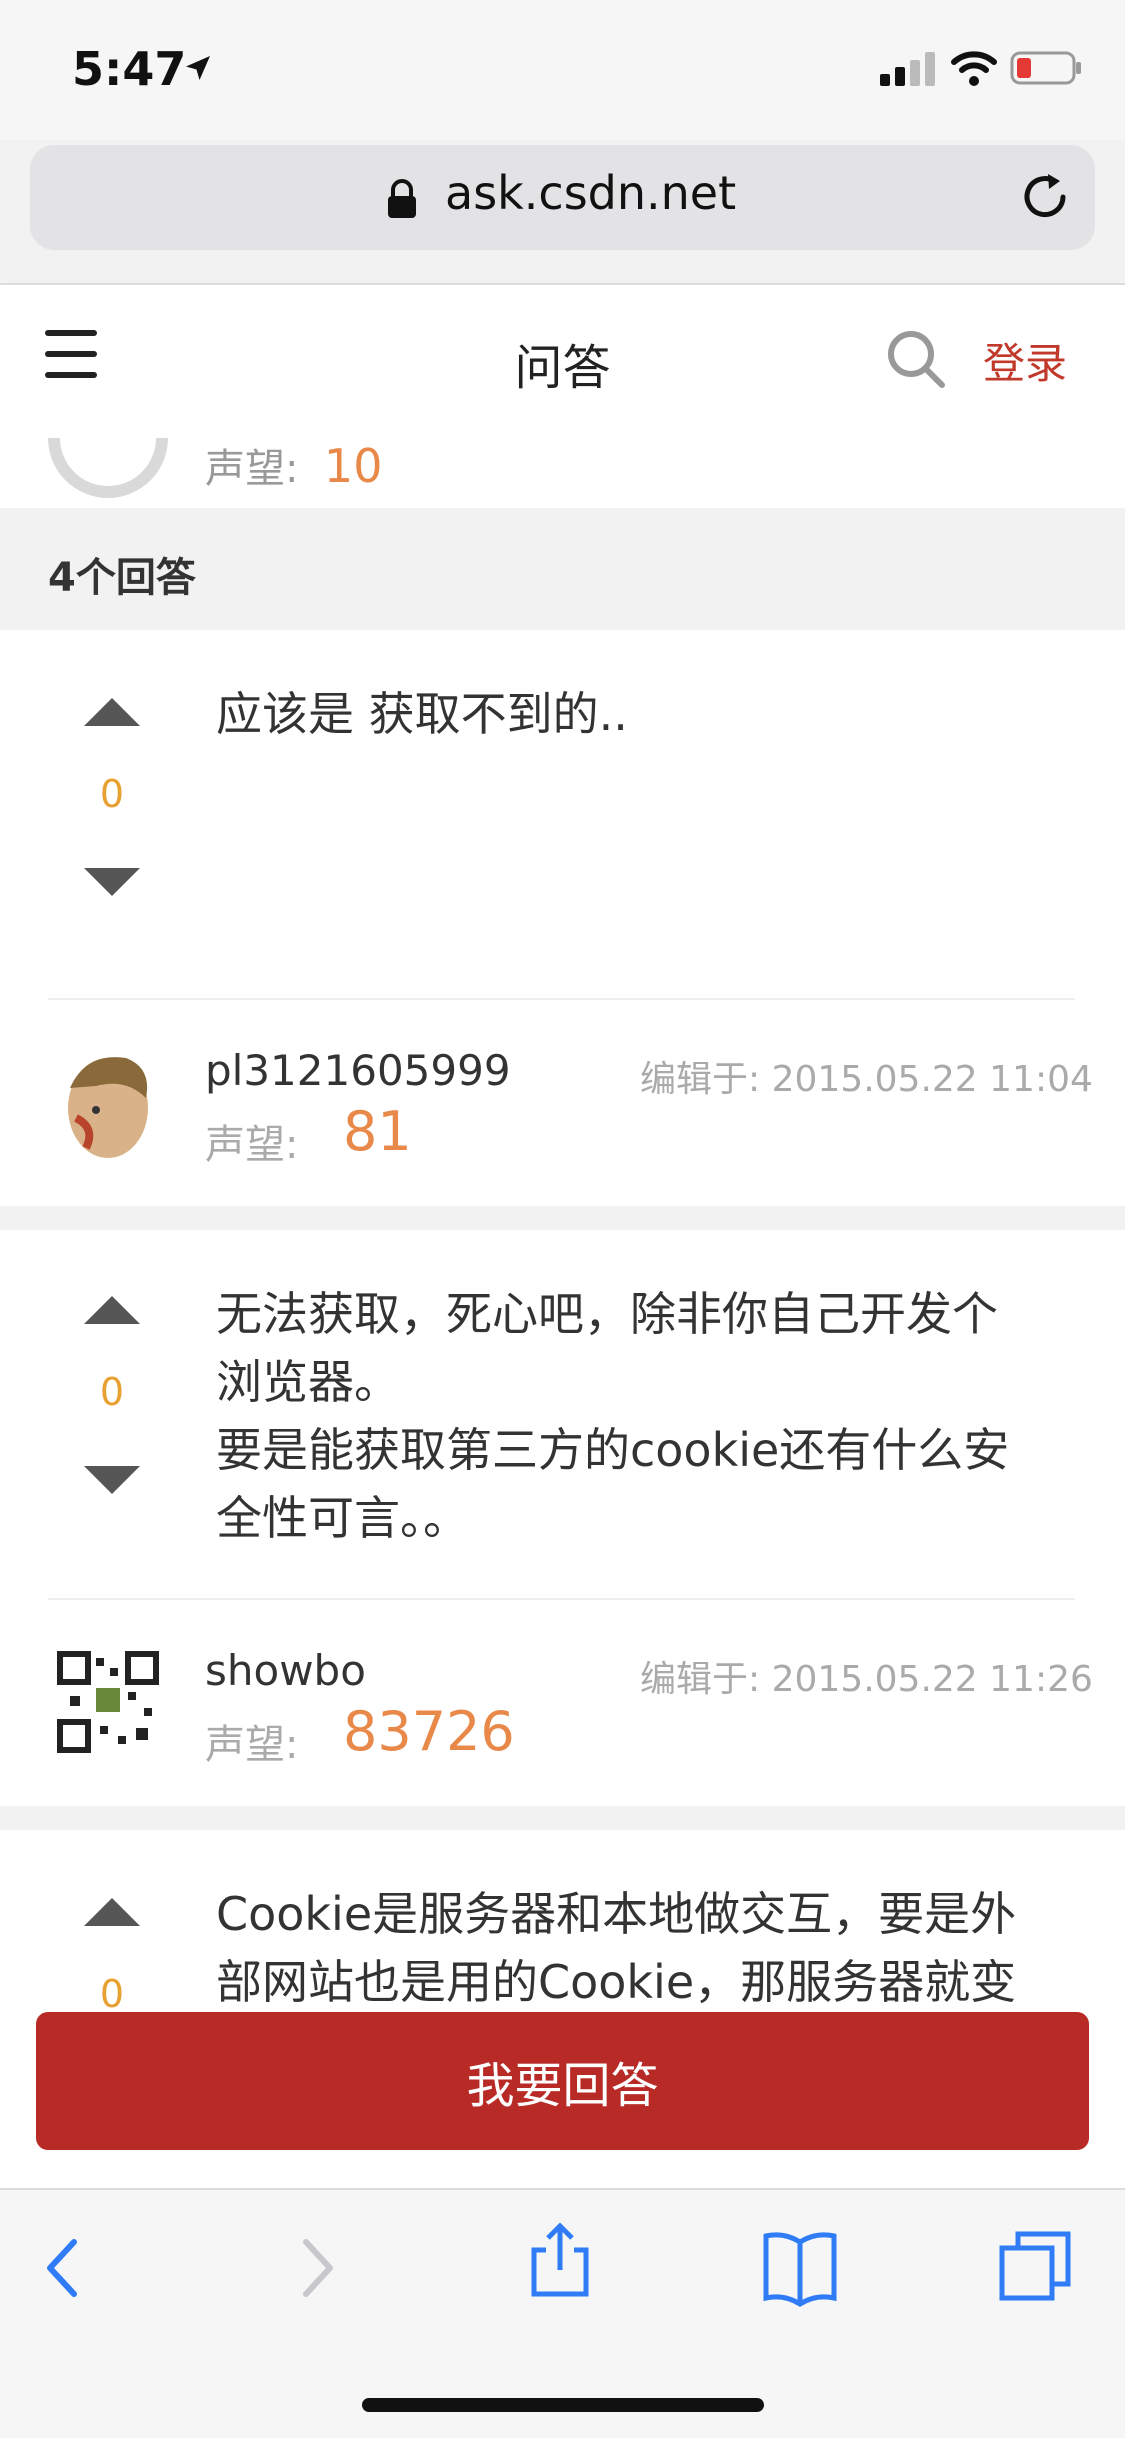  I want to click on username: pl3121605999, so click(358, 1070).